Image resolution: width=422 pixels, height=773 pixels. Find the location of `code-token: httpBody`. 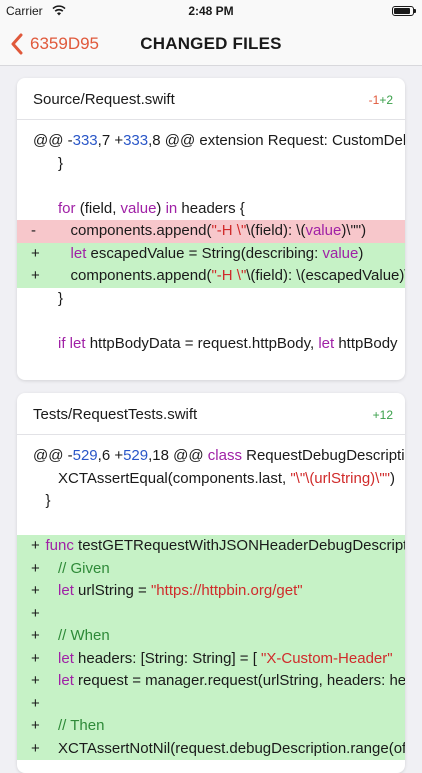

code-token: httpBody is located at coordinates (366, 343).